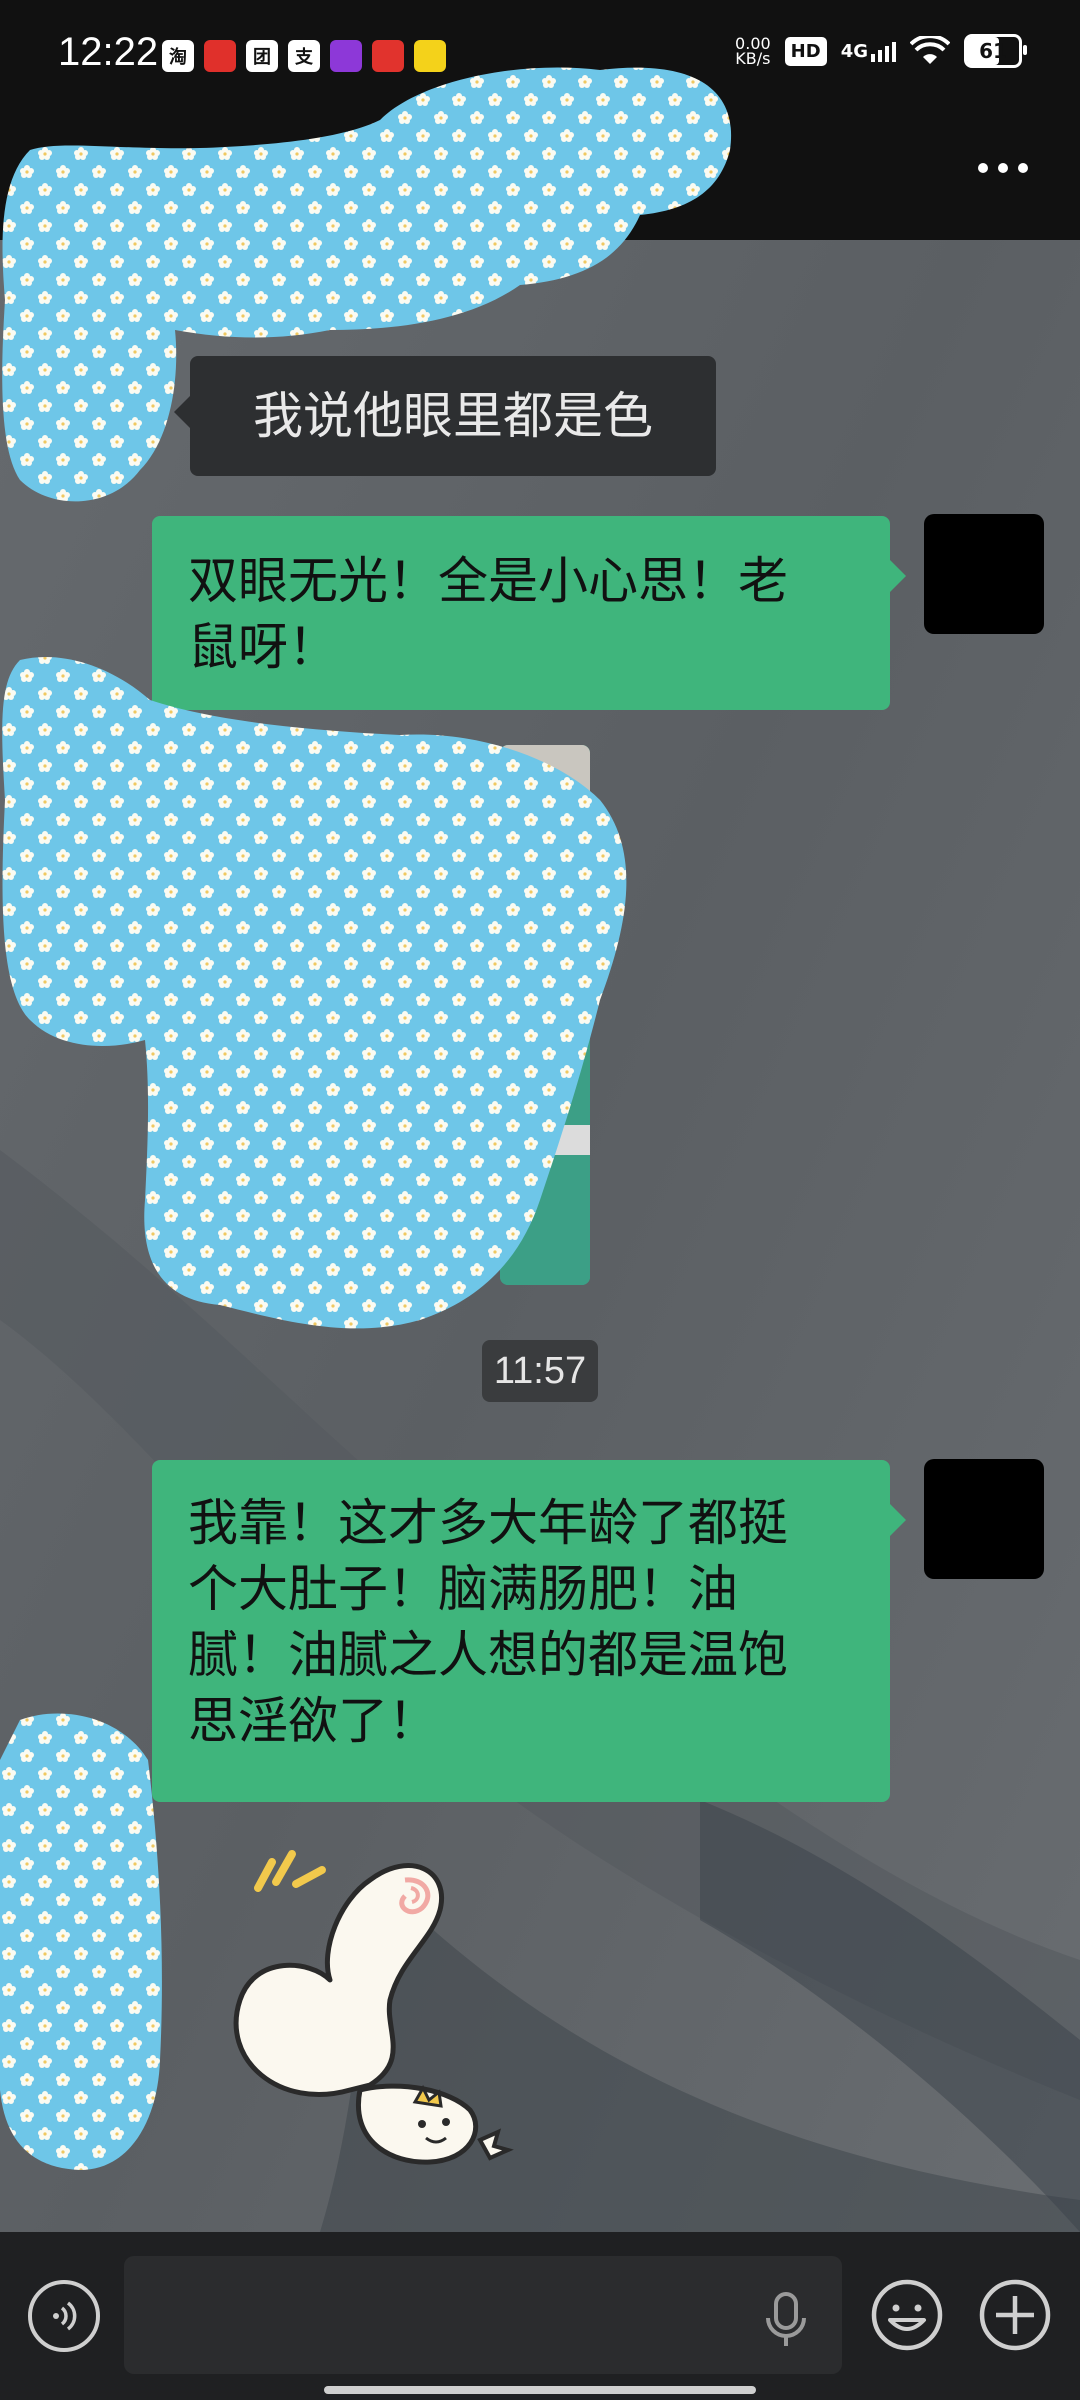 The width and height of the screenshot is (1080, 2400). What do you see at coordinates (854, 51) in the screenshot?
I see `signal-label: 4G` at bounding box center [854, 51].